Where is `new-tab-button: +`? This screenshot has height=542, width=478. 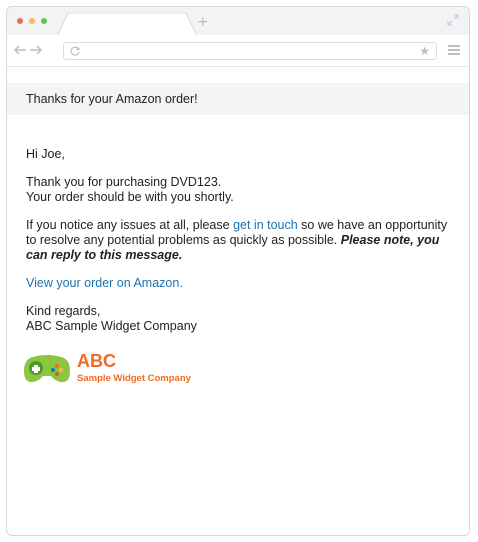 new-tab-button: + is located at coordinates (203, 22).